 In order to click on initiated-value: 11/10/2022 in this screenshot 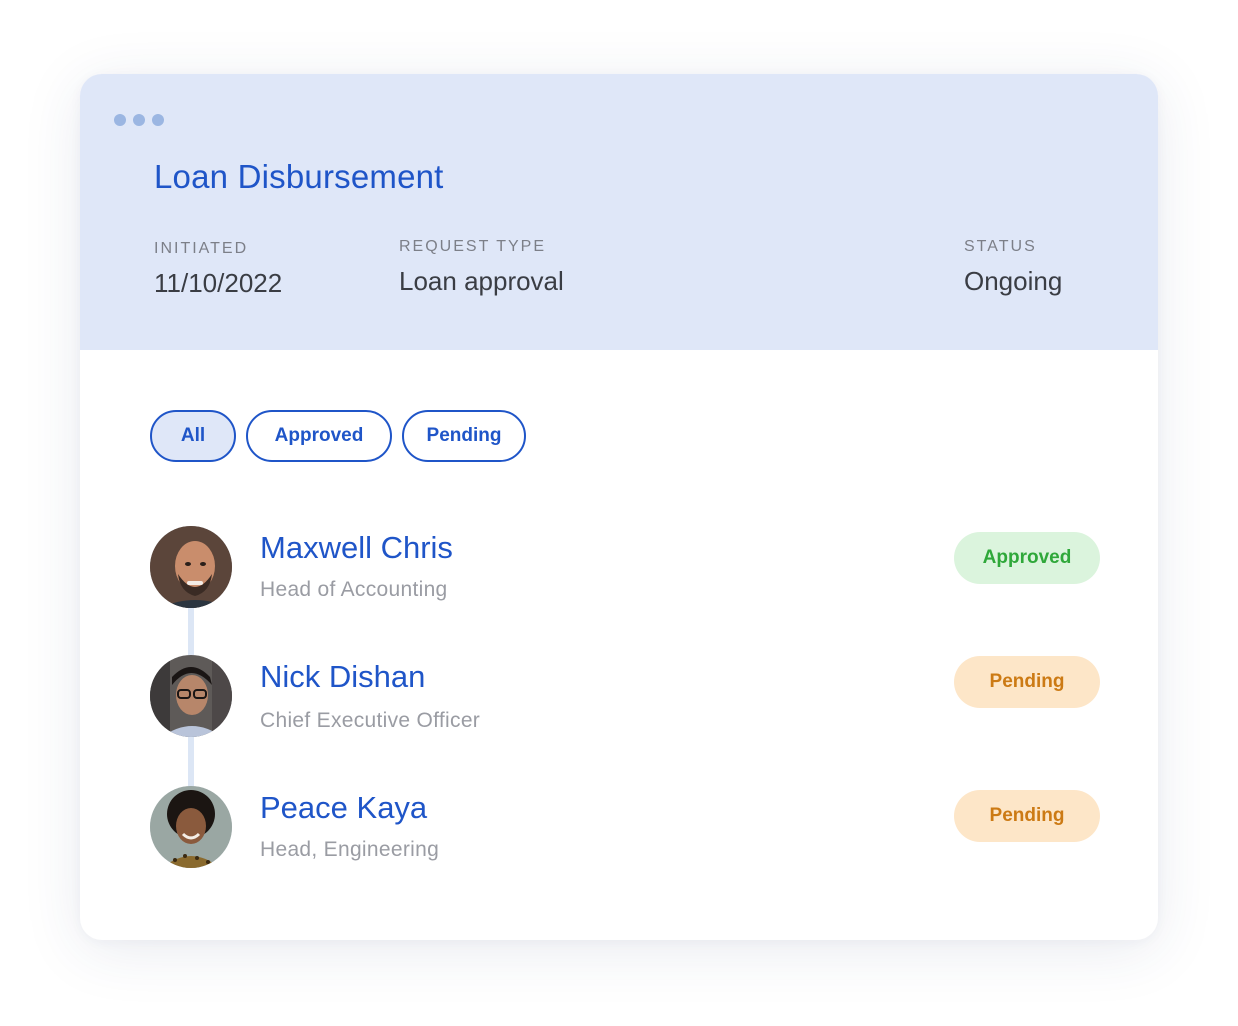, I will do `click(218, 283)`.